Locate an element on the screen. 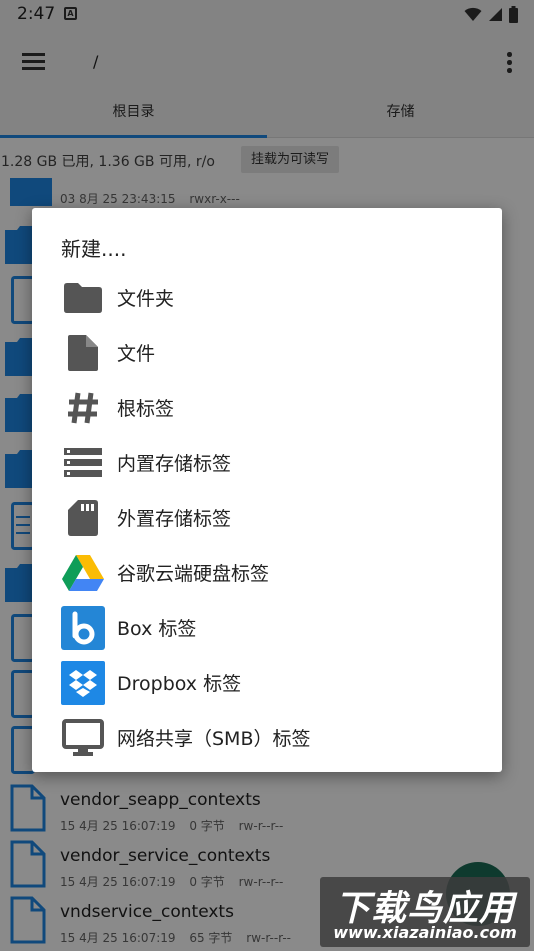 Image resolution: width=534 pixels, height=951 pixels. dropbox-icon is located at coordinates (83, 683).